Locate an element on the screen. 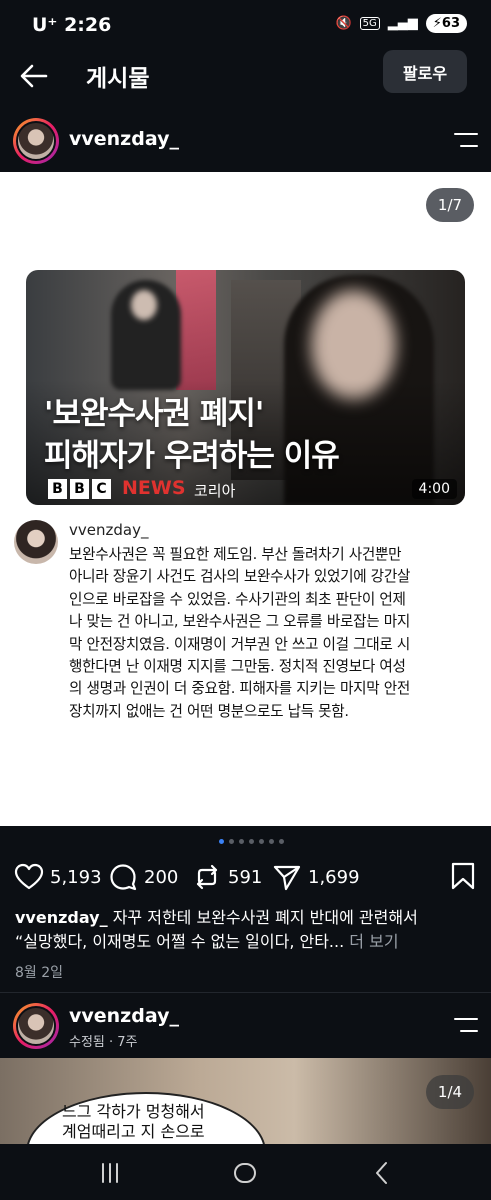 This screenshot has width=491, height=1200. image-counter: 1/7 is located at coordinates (450, 205).